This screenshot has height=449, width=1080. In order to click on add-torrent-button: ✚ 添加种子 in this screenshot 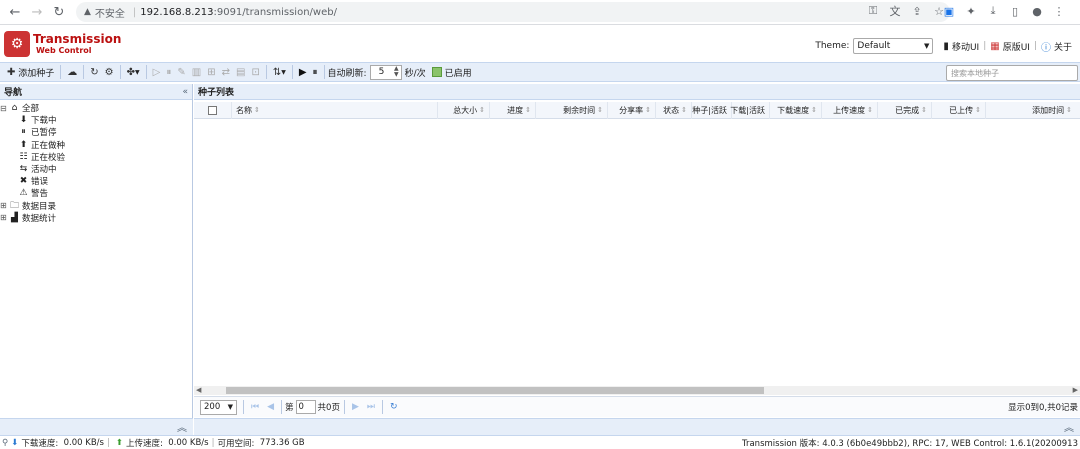, I will do `click(30, 72)`.